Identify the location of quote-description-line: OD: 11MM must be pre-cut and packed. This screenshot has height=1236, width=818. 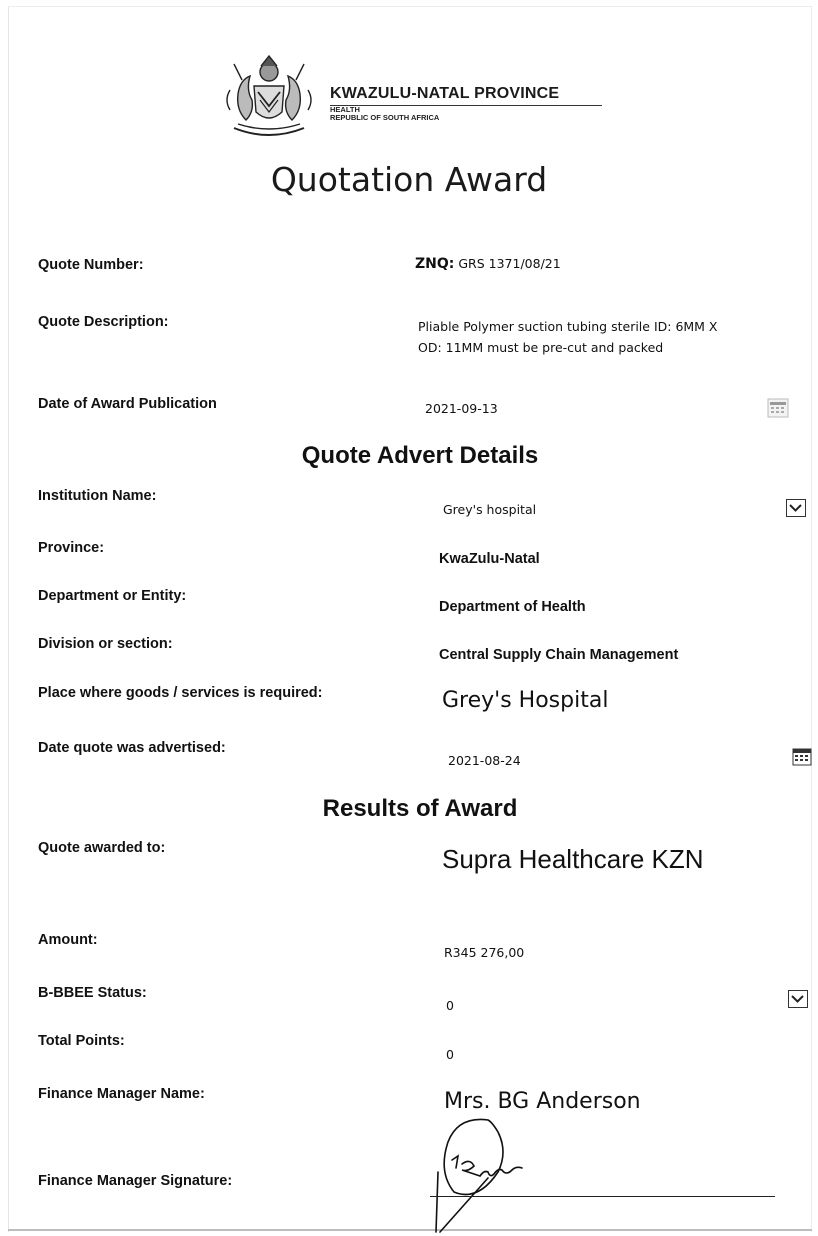
(541, 347).